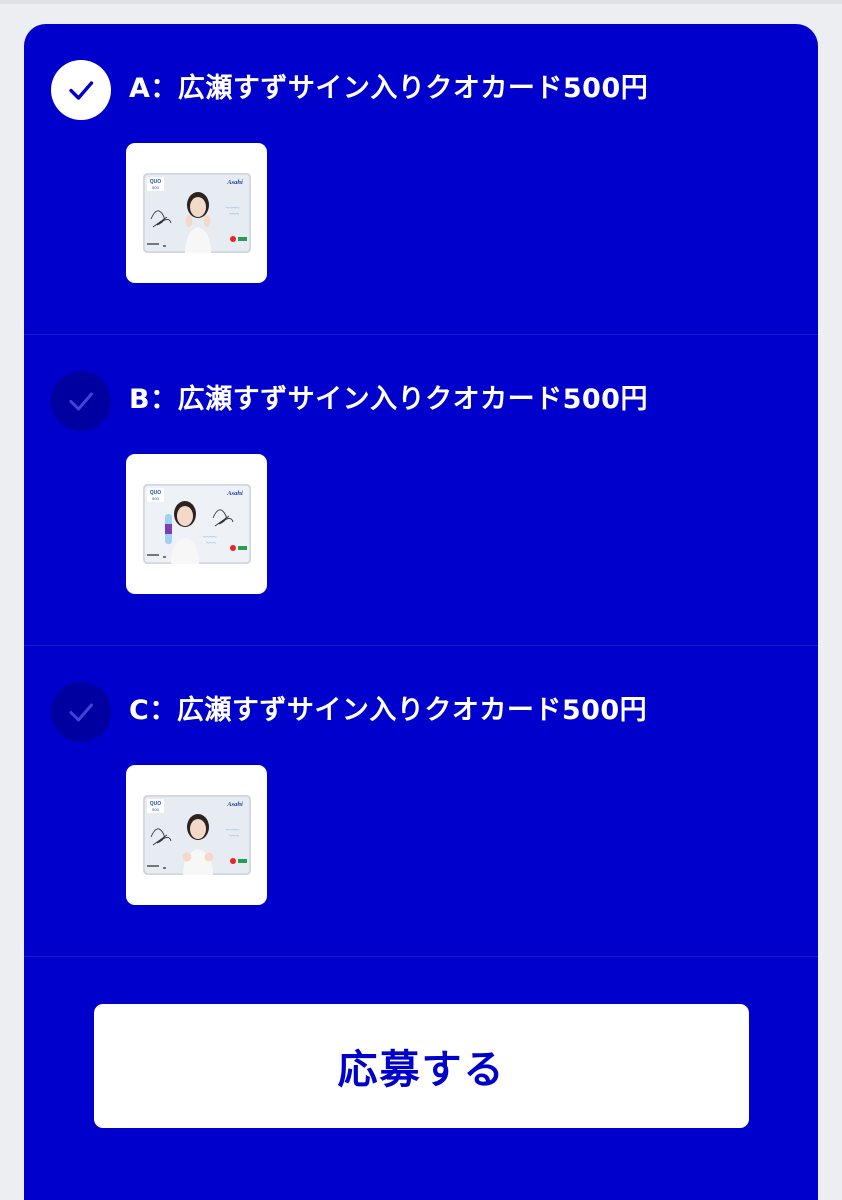 The width and height of the screenshot is (842, 1200). I want to click on quo-card-a-image: QUO 500 Asahi 〜〜〜〜 〜〜〜, so click(196, 213).